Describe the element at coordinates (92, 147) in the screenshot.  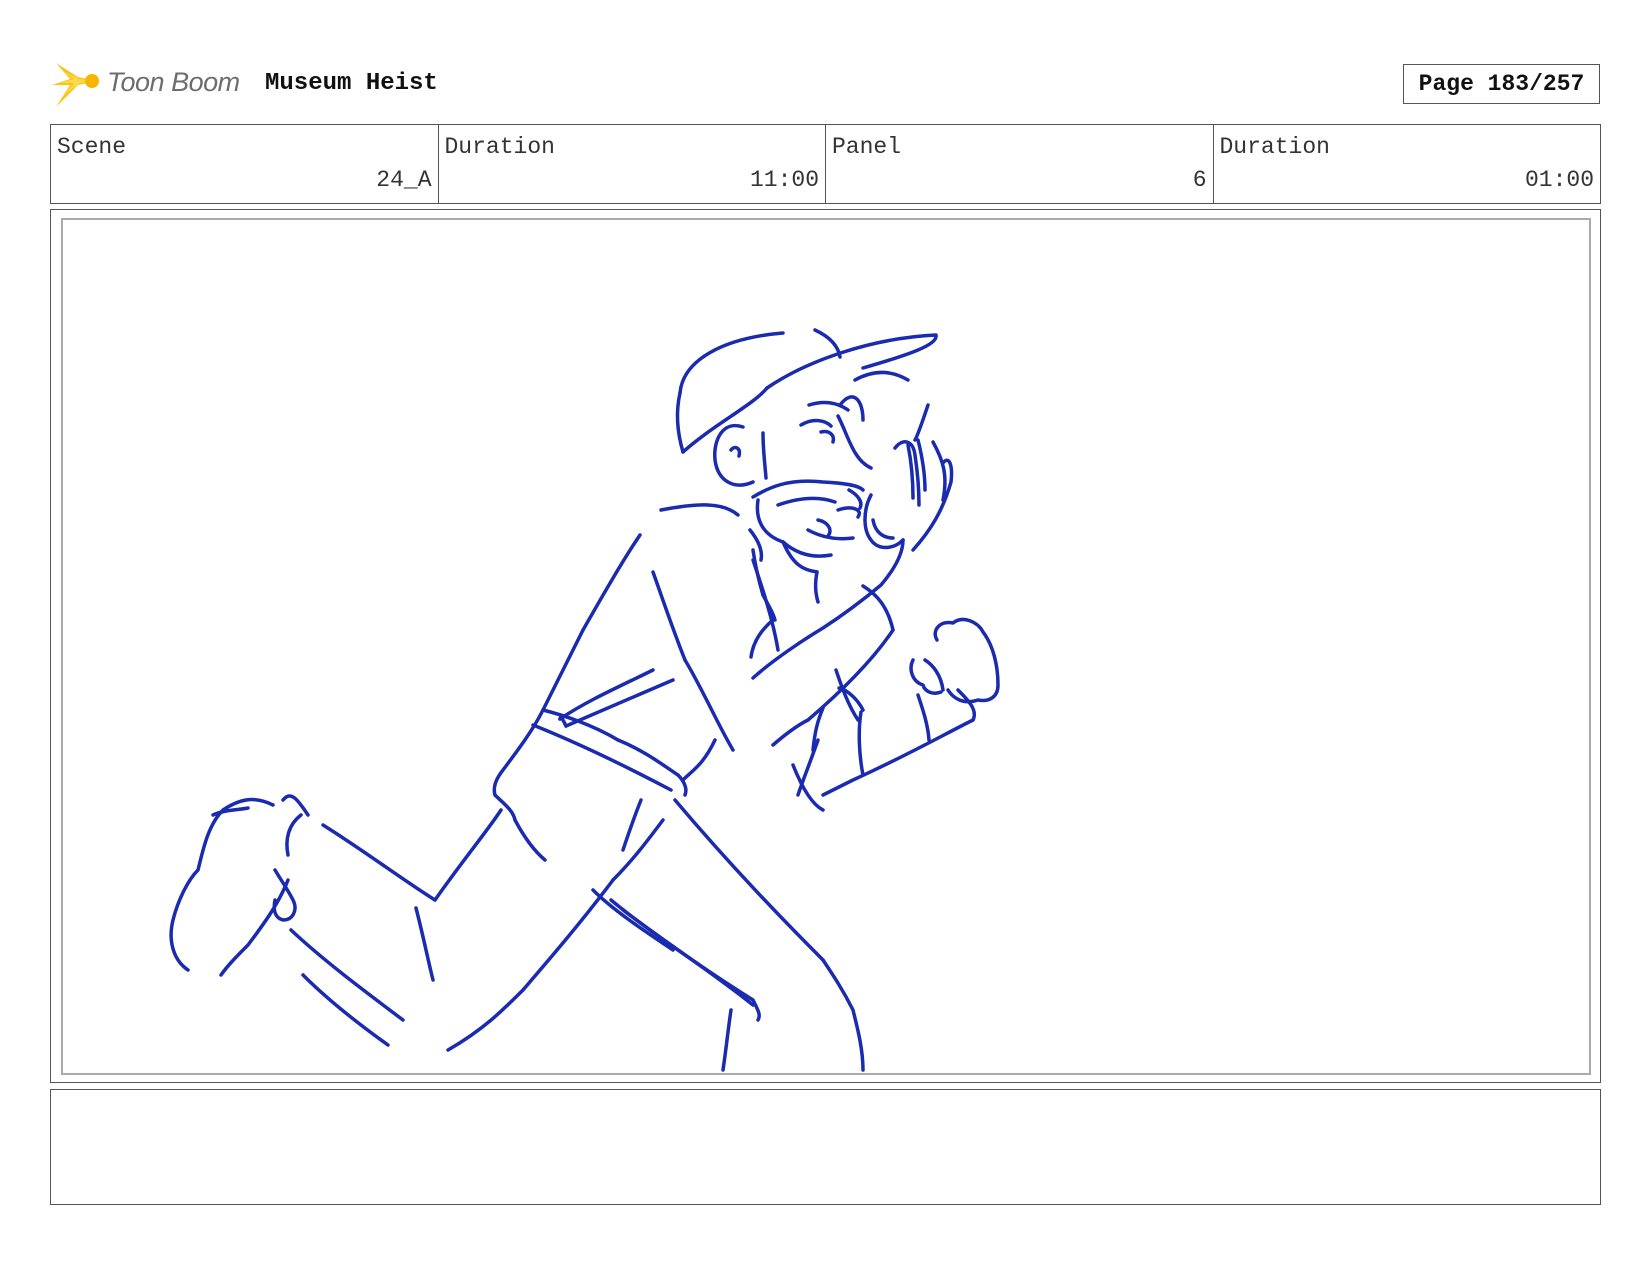
I see `scene-label: Scene` at that location.